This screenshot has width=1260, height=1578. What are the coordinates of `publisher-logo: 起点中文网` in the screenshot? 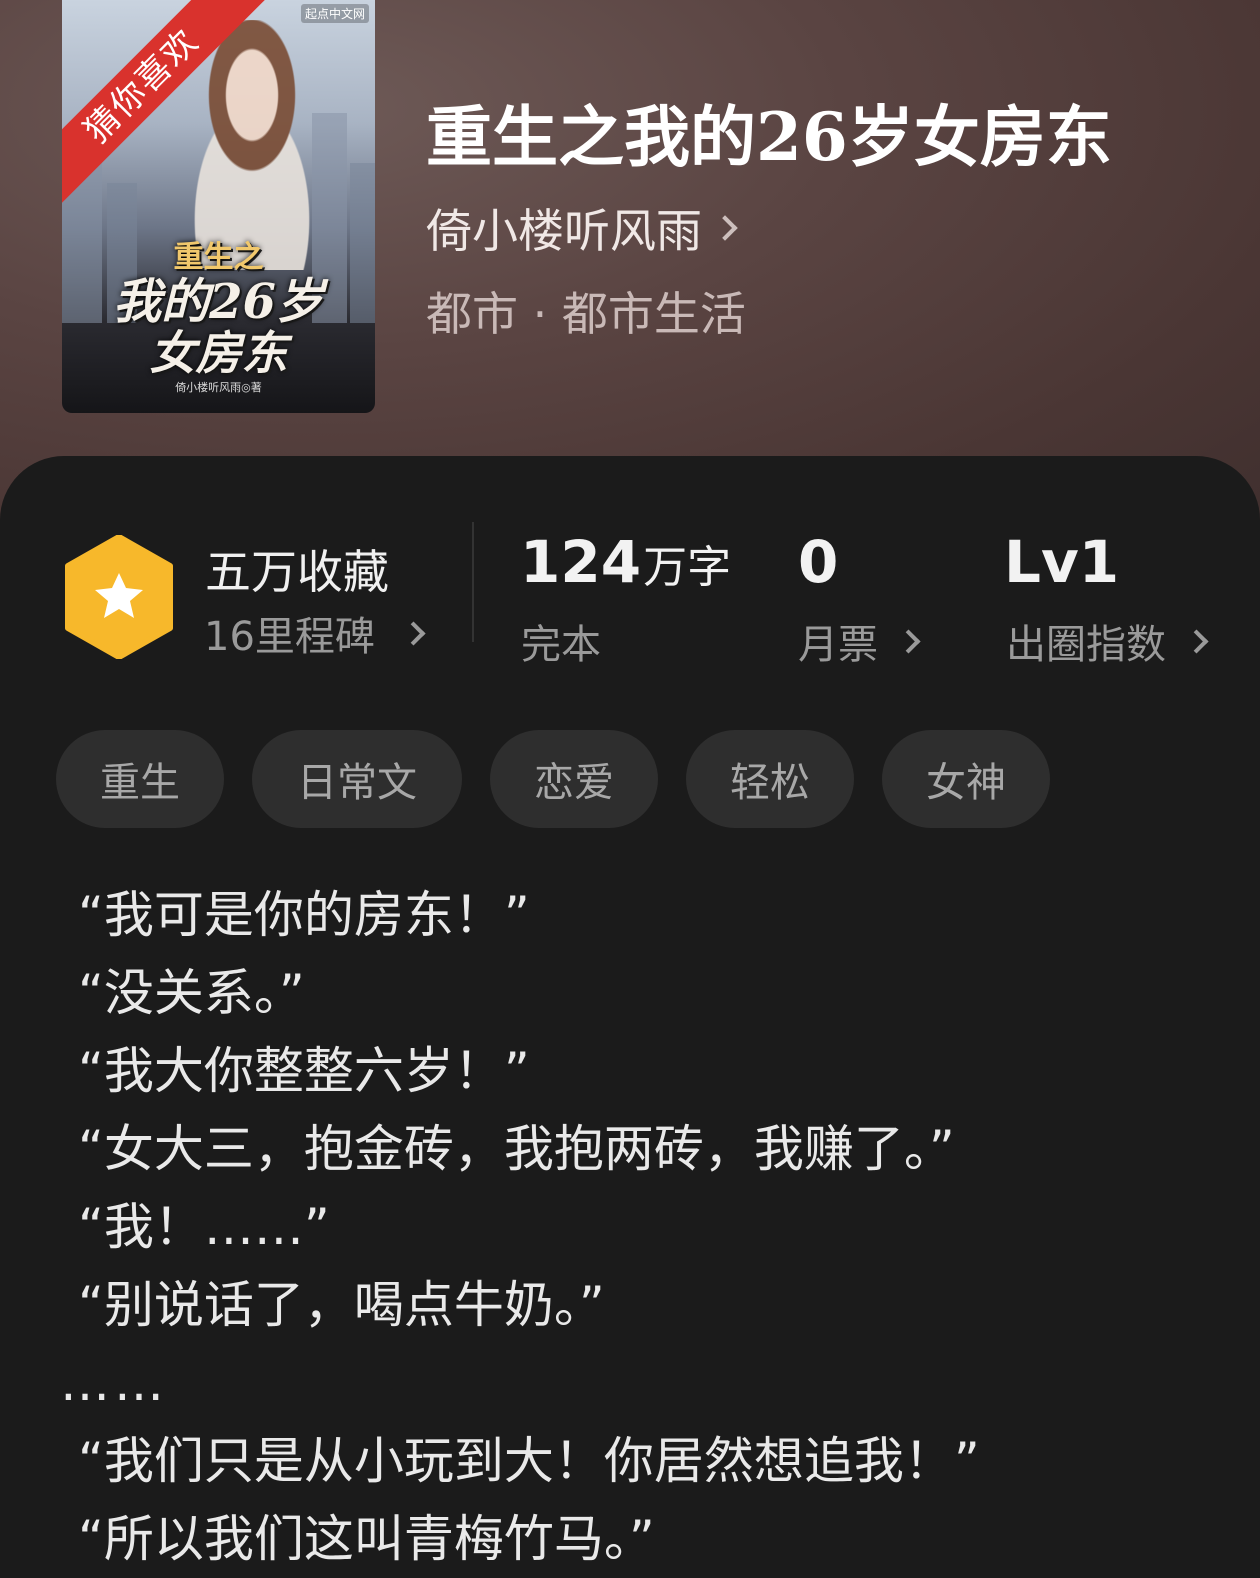 It's located at (334, 13).